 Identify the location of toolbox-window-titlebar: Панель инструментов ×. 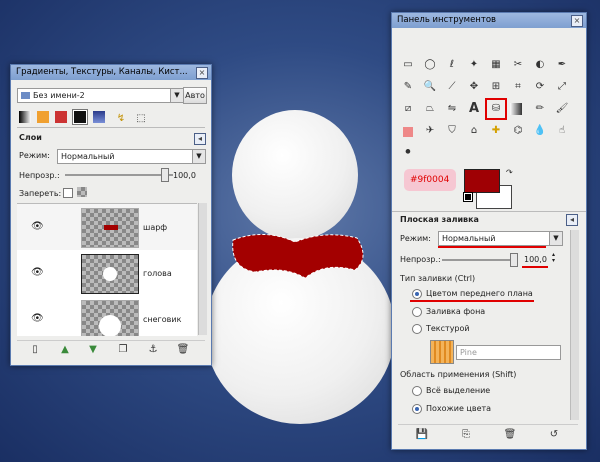
(489, 20).